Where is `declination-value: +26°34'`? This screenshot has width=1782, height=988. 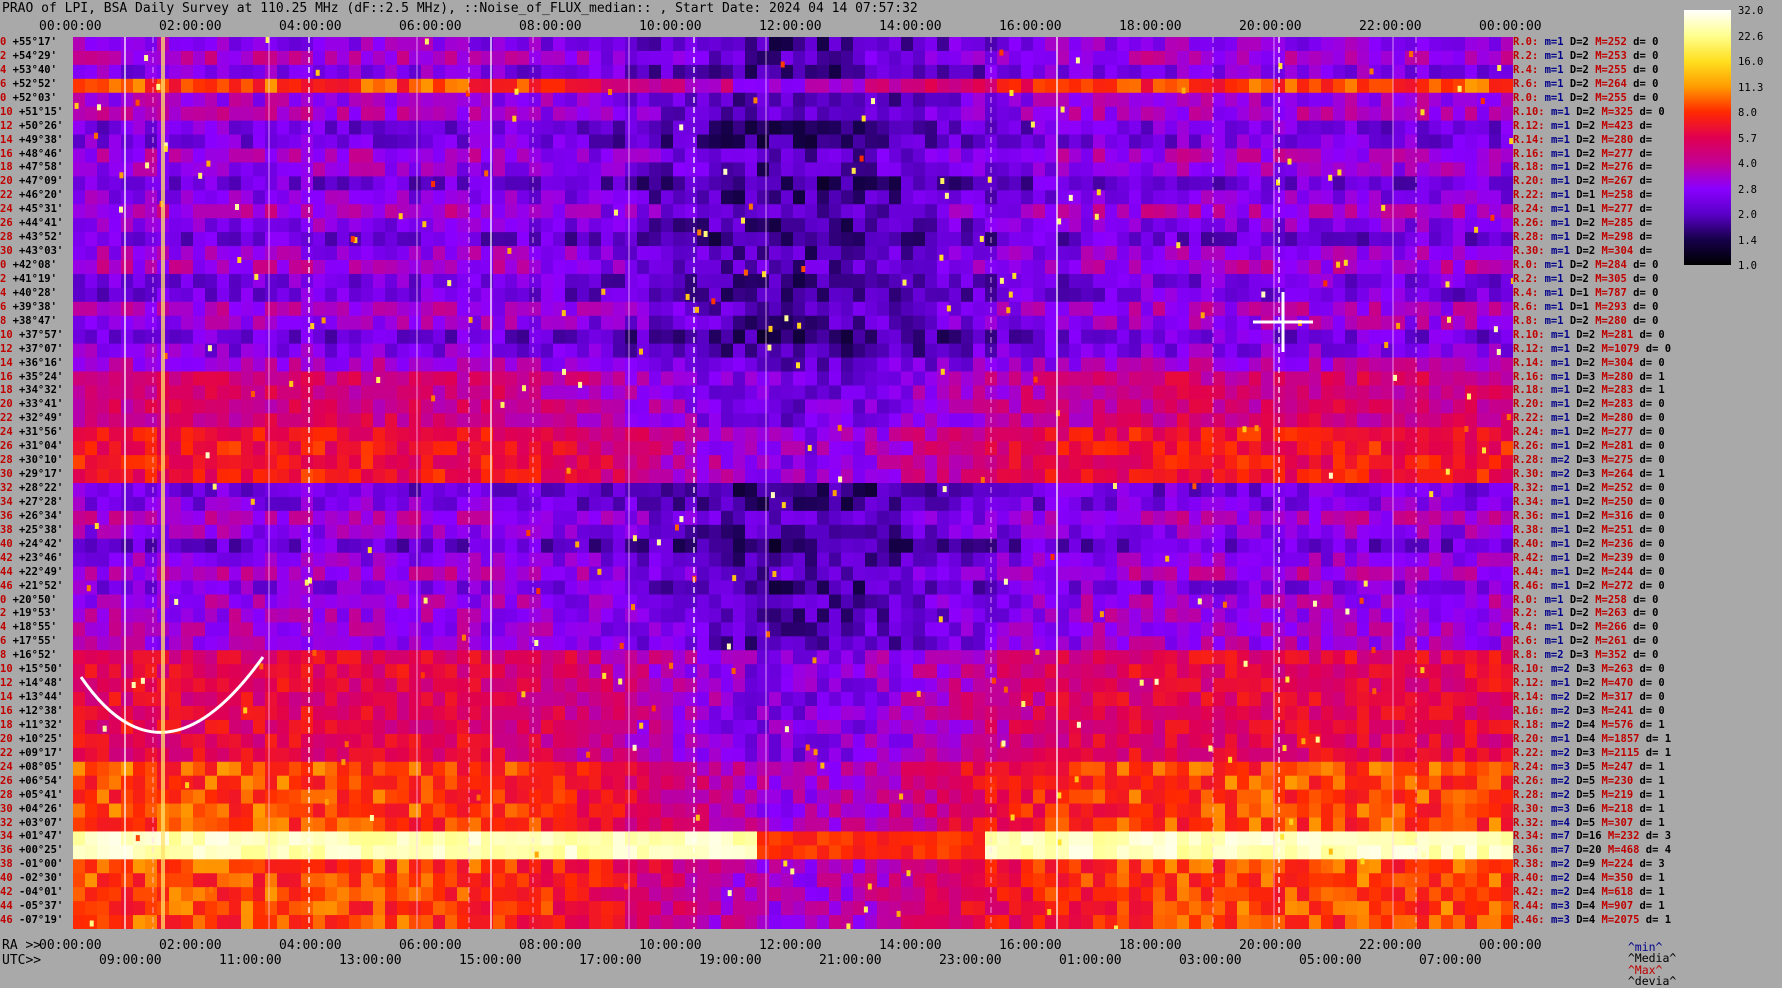 declination-value: +26°34' is located at coordinates (41, 516).